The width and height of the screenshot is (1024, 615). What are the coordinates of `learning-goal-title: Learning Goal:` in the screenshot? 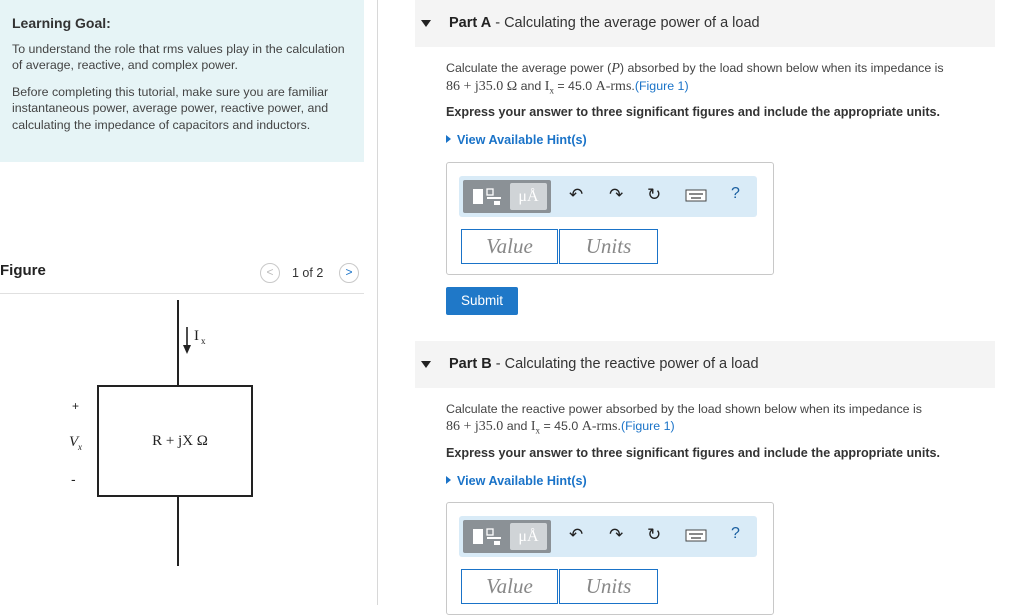 It's located at (61, 23).